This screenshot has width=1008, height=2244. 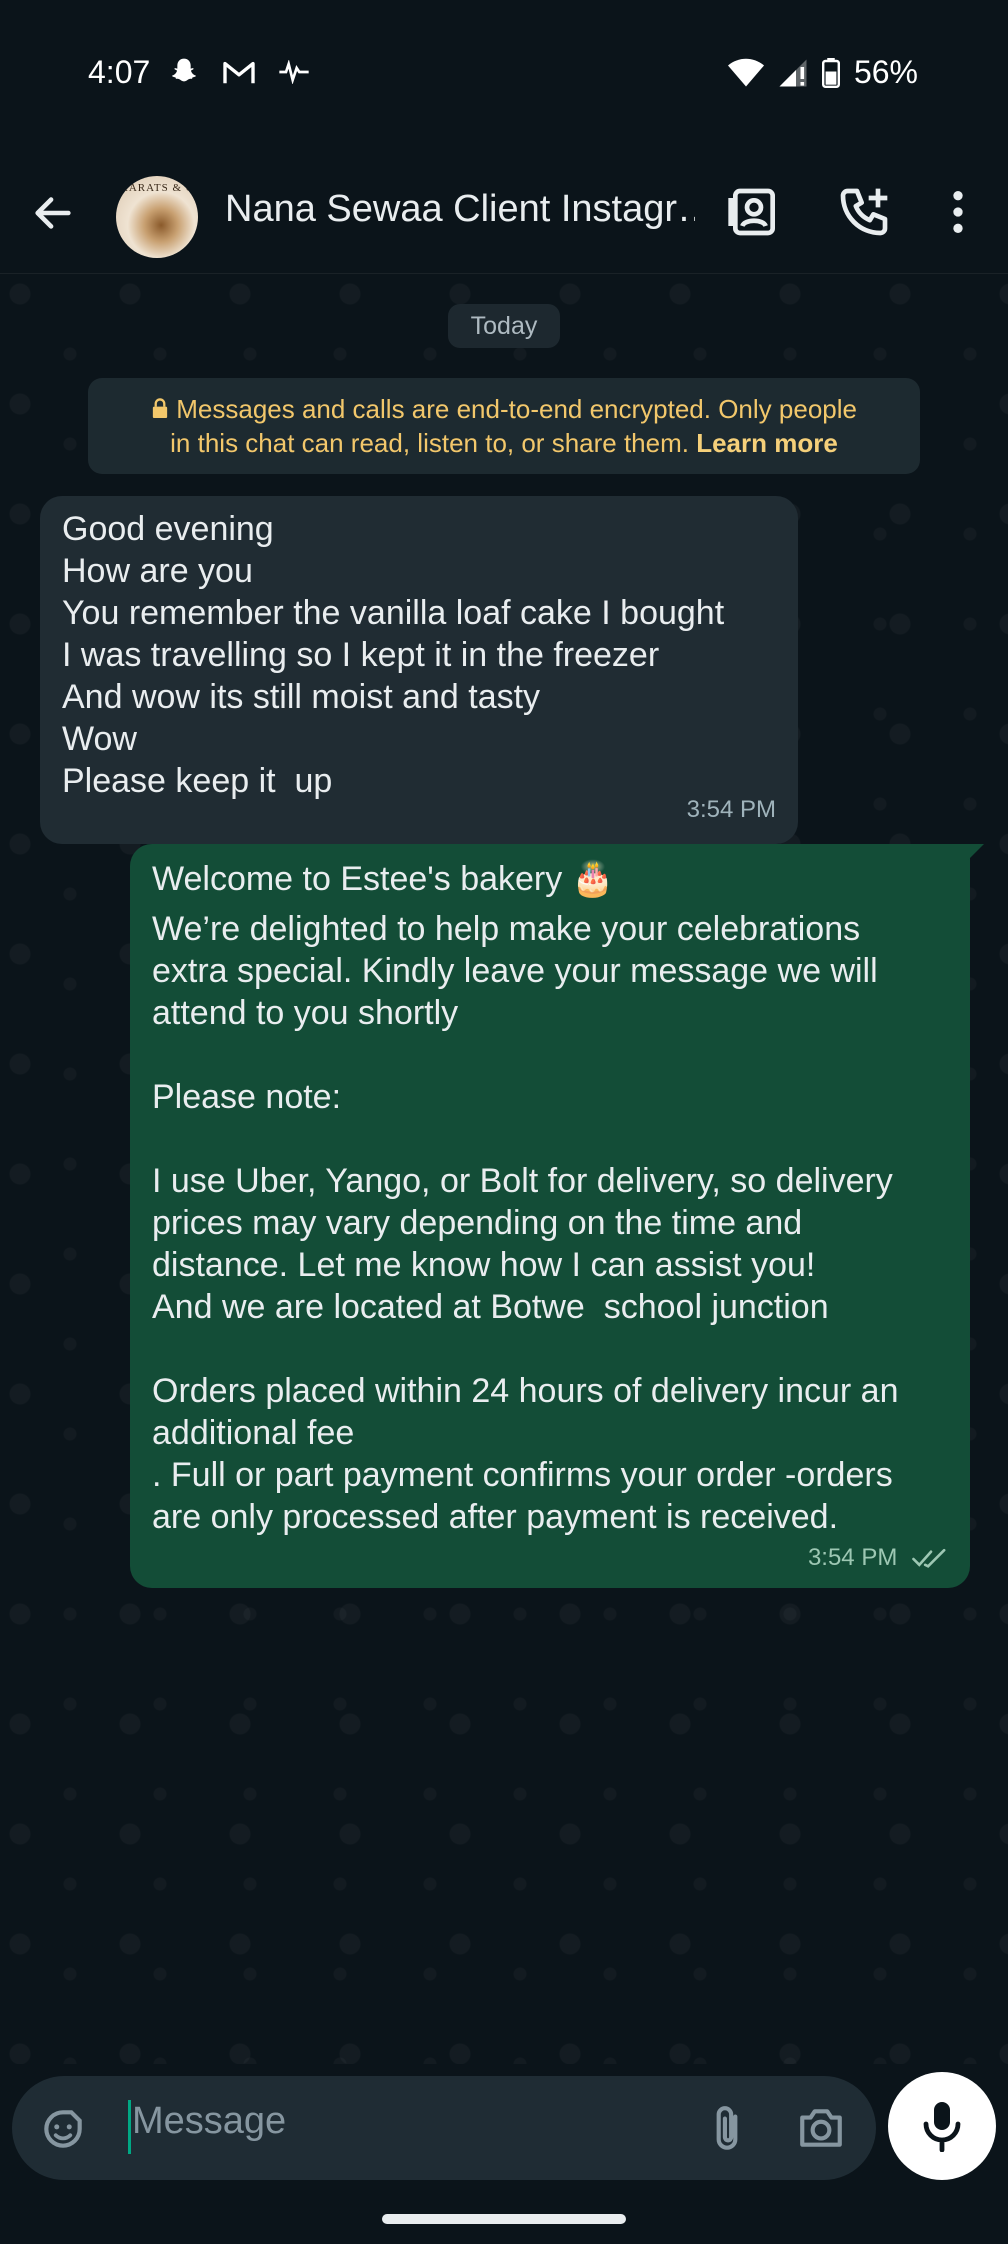 I want to click on activity-icon, so click(x=294, y=72).